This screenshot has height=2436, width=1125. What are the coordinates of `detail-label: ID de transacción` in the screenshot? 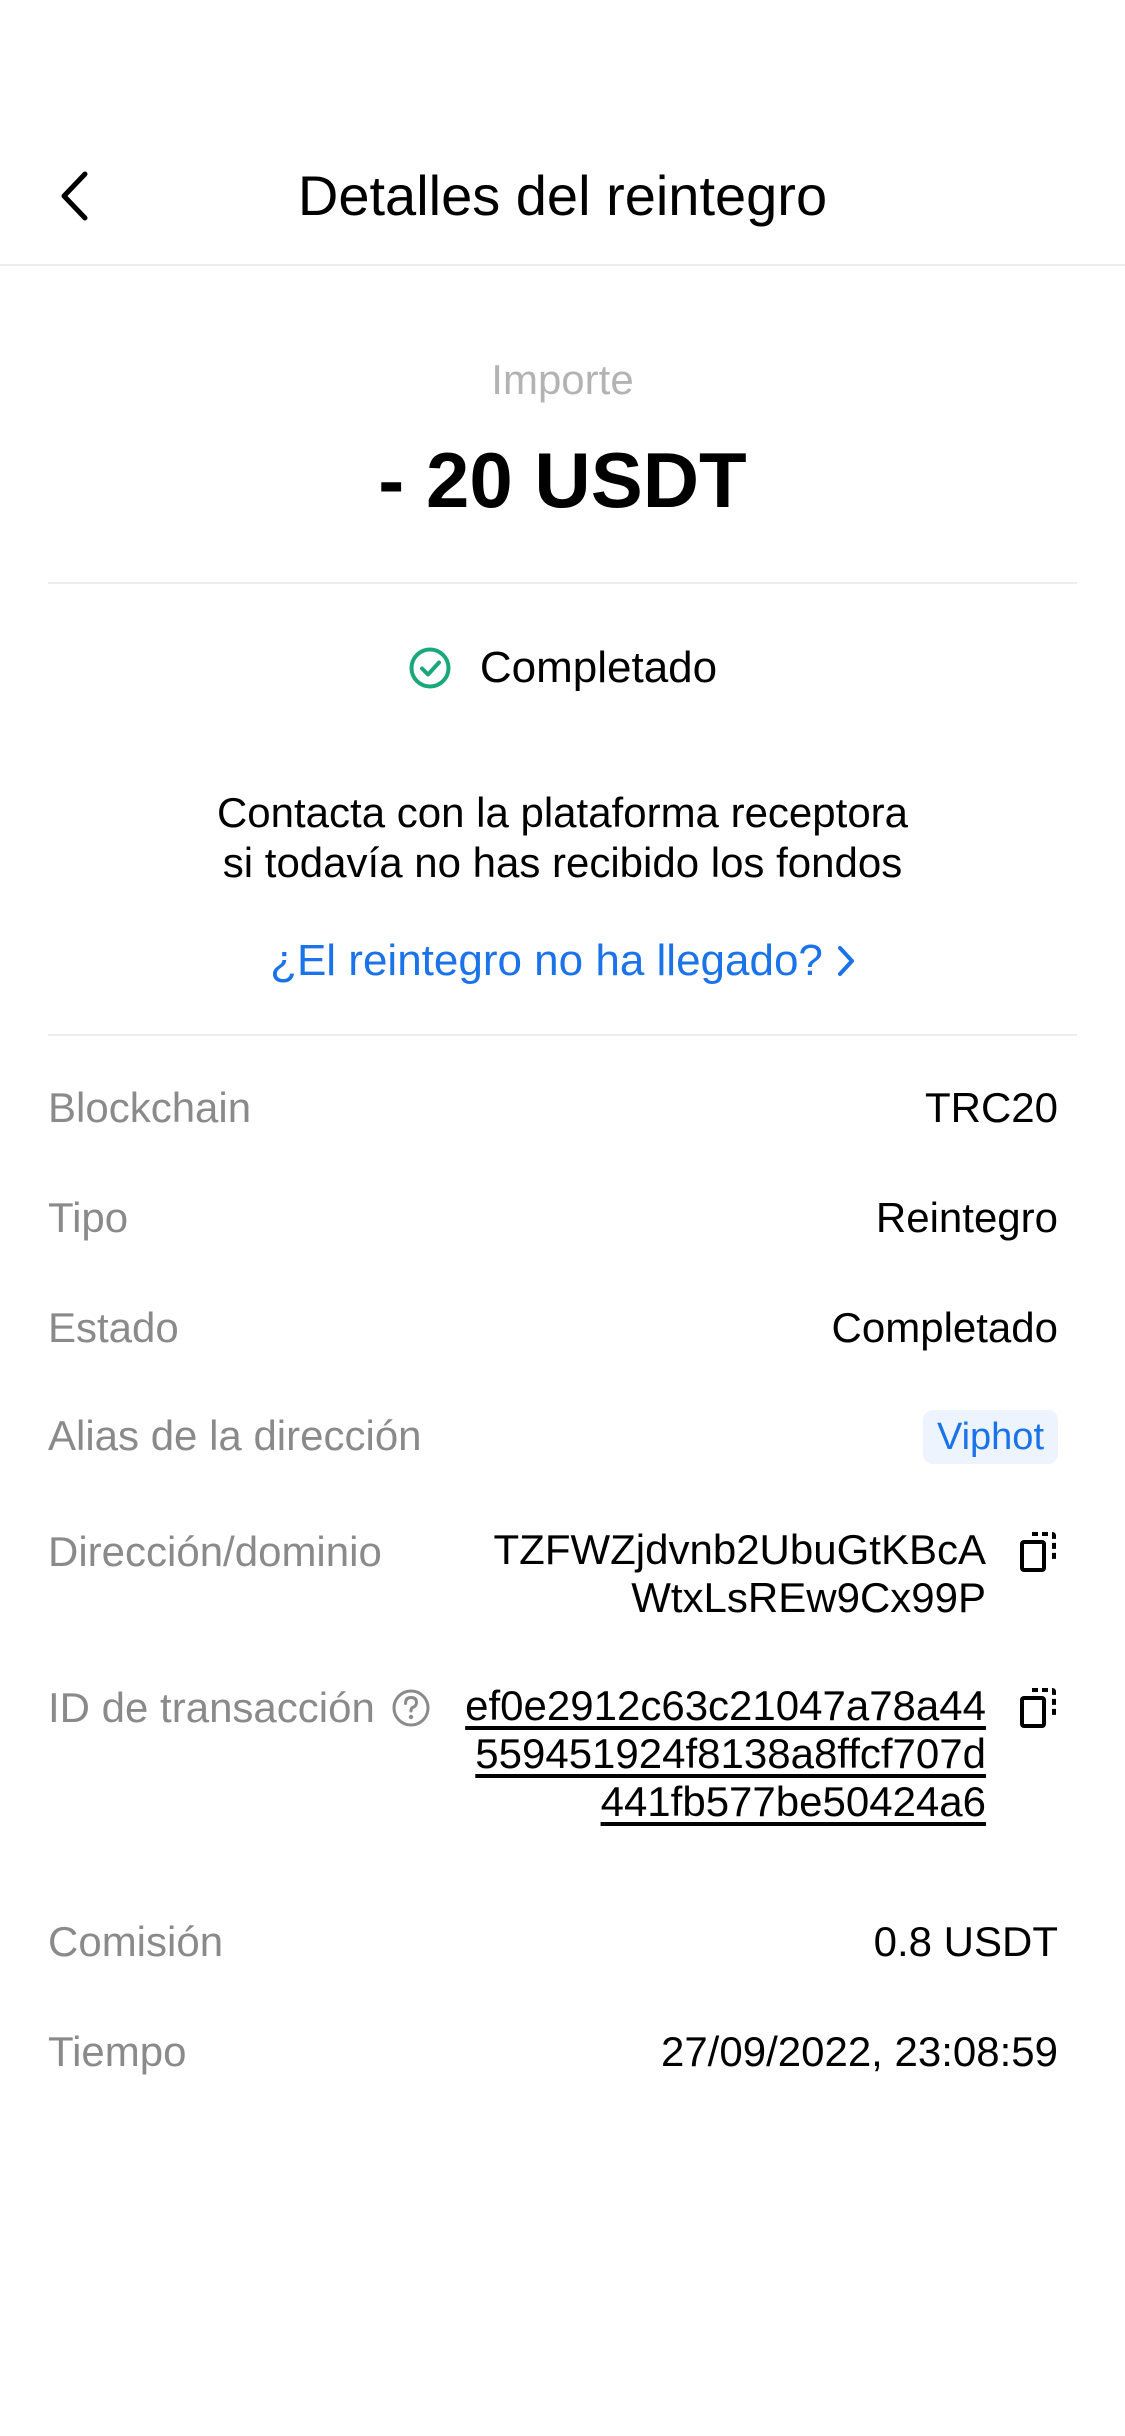 It's located at (239, 1708).